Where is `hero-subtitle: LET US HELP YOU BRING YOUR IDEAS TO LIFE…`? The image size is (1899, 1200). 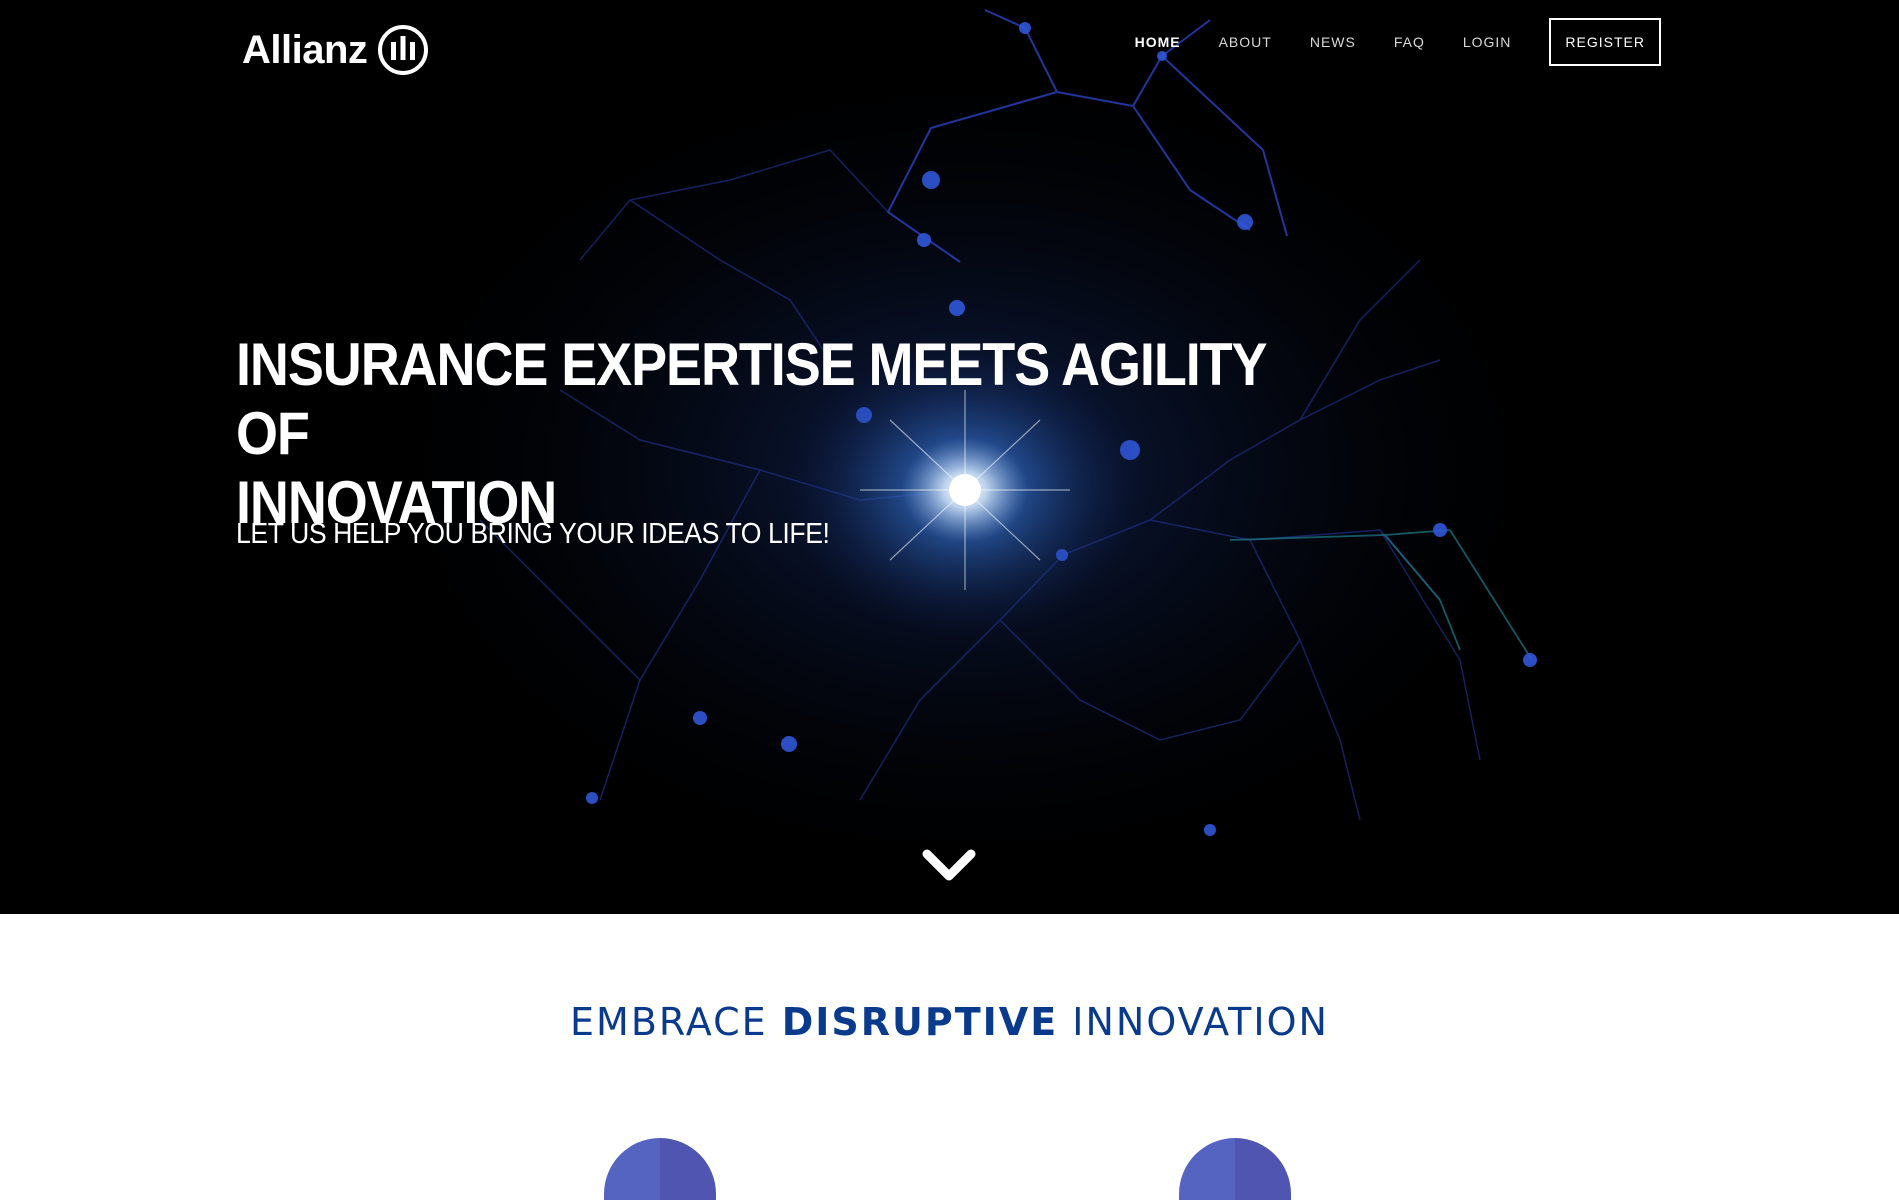 hero-subtitle: LET US HELP YOU BRING YOUR IDEAS TO LIFE… is located at coordinates (533, 534).